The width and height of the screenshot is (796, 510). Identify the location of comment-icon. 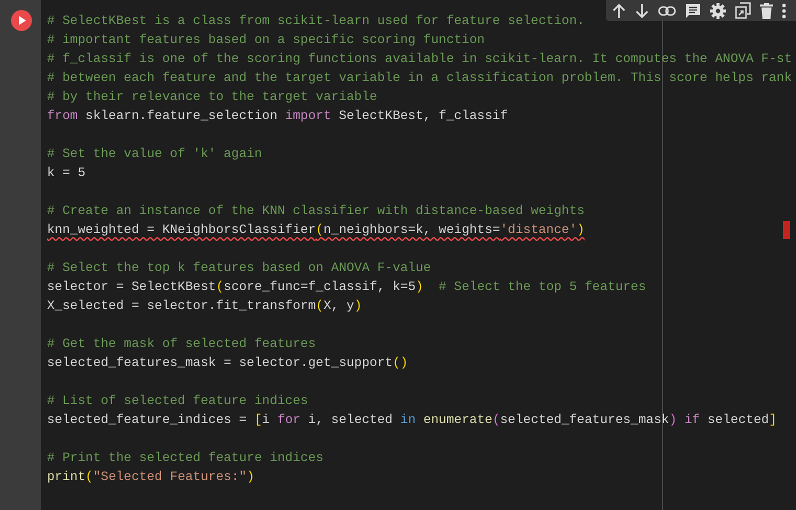
(693, 10).